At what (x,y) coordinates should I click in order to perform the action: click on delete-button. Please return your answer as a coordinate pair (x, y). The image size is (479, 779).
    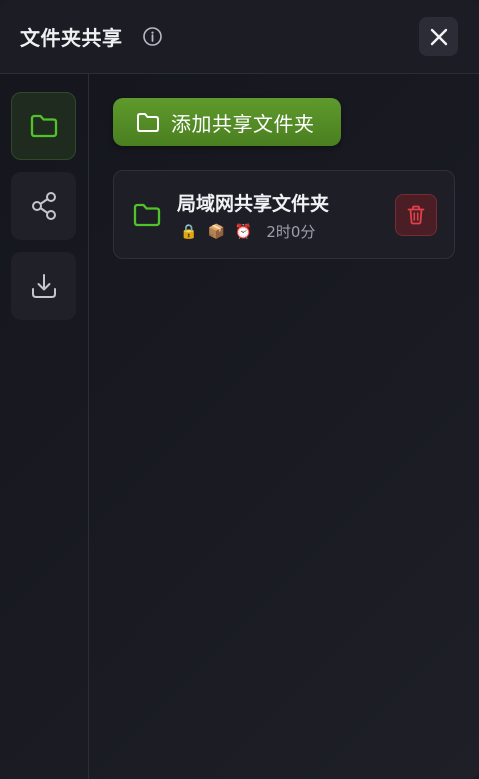
    Looking at the image, I should click on (416, 215).